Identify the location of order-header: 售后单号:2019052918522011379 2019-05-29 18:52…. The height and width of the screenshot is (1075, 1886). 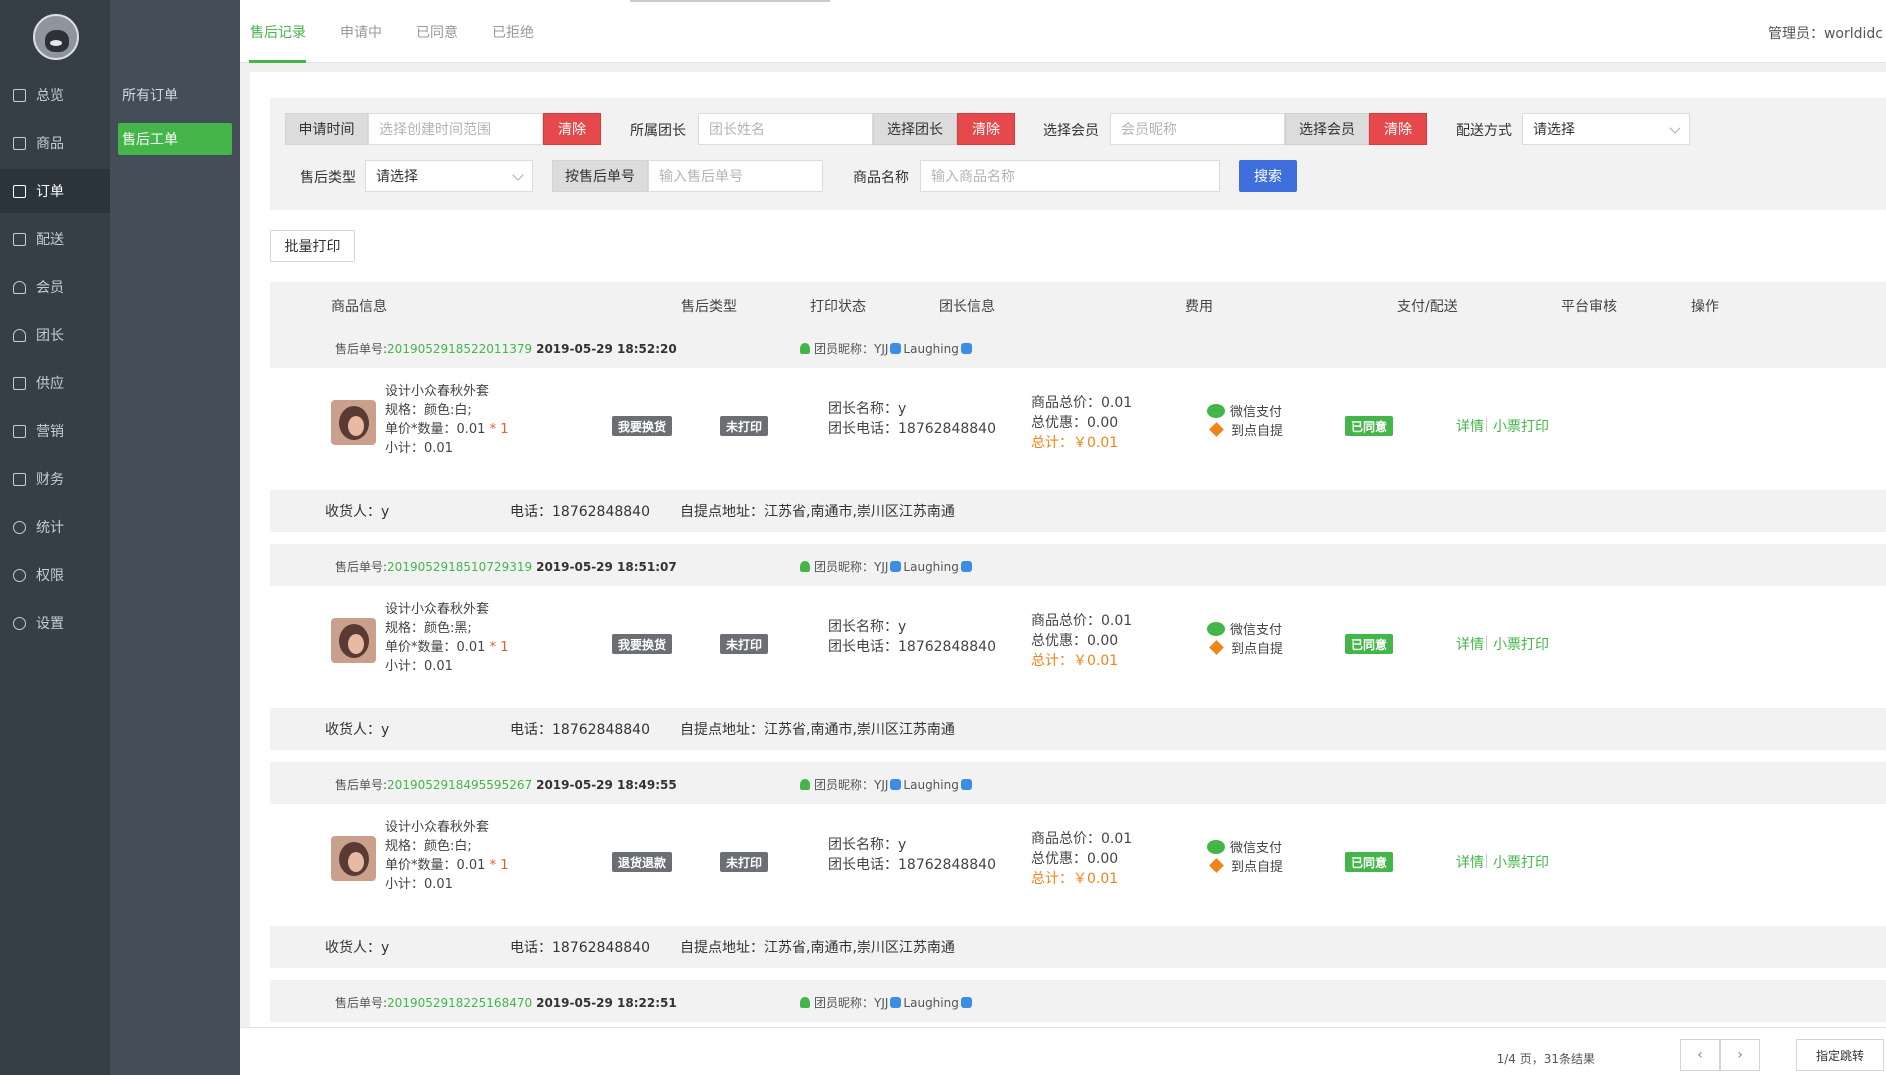
(1078, 347).